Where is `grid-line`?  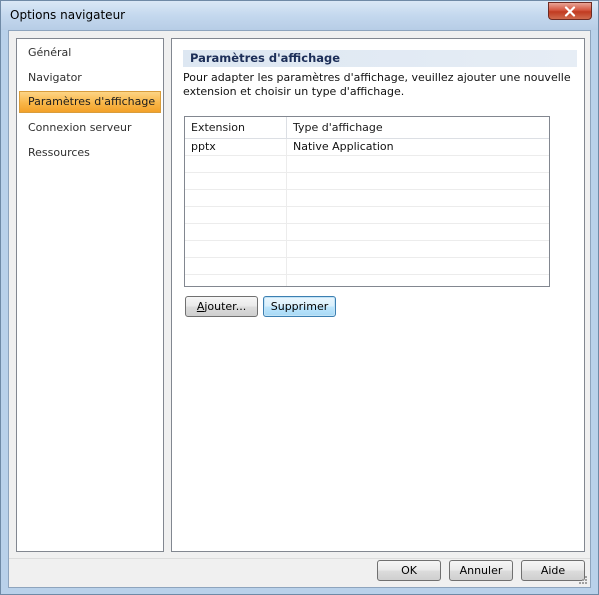 grid-line is located at coordinates (286, 212).